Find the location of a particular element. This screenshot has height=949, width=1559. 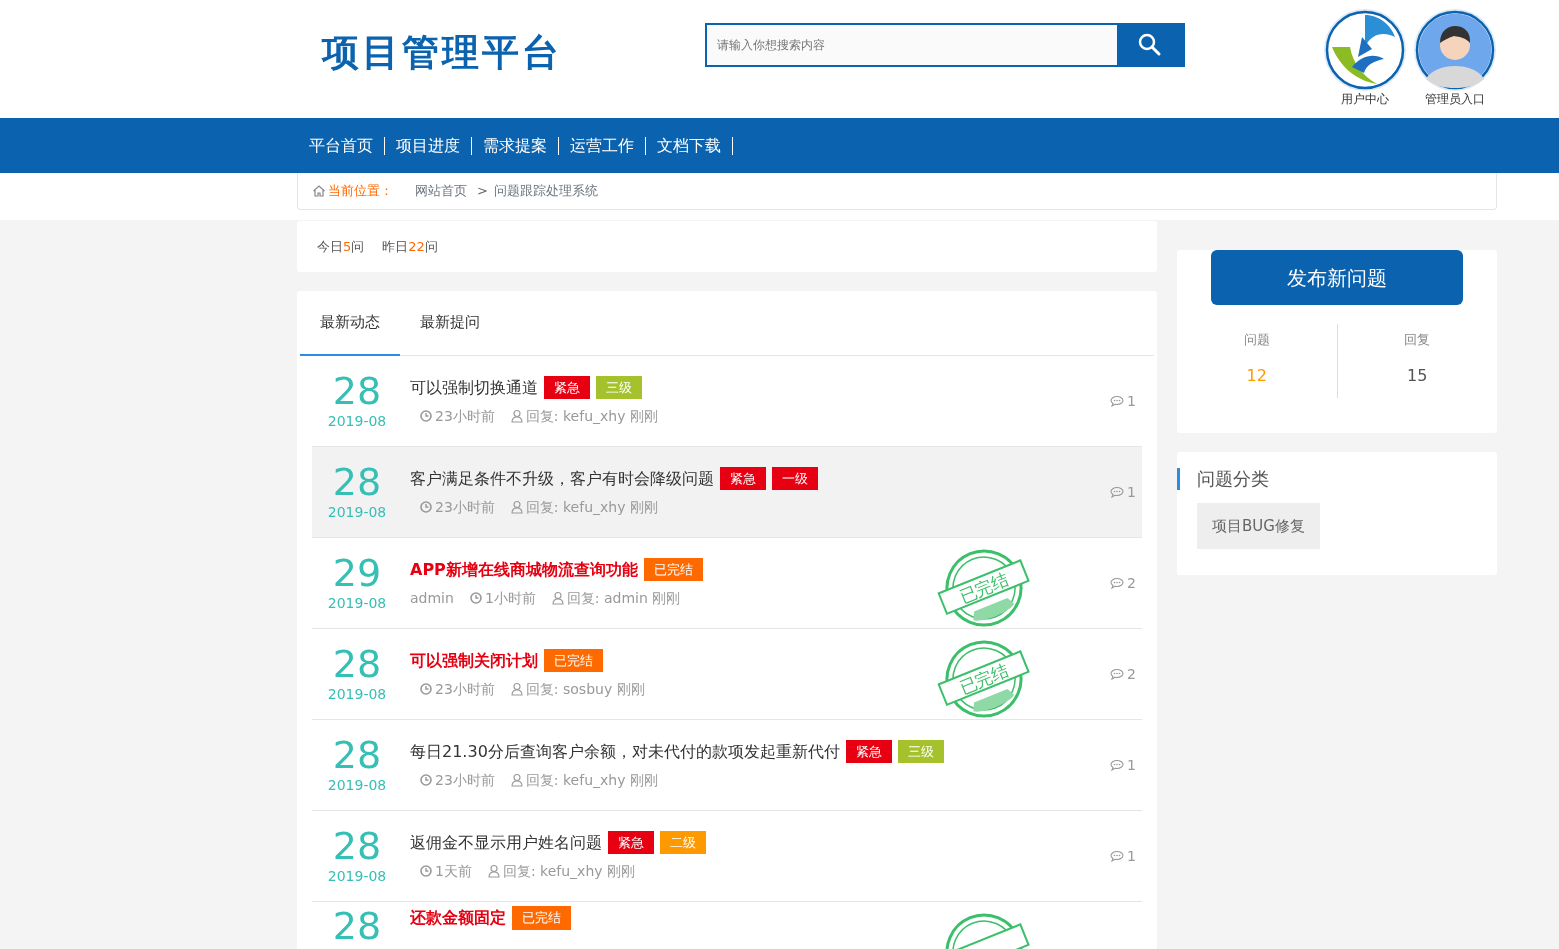

portal-link: 用户中心 is located at coordinates (1365, 57).